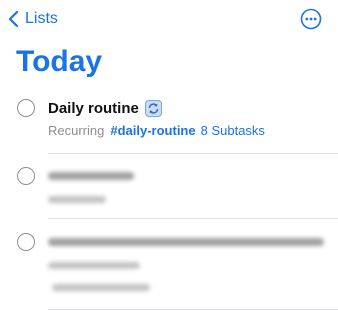  What do you see at coordinates (76, 130) in the screenshot?
I see `recurring-label: Recurring` at bounding box center [76, 130].